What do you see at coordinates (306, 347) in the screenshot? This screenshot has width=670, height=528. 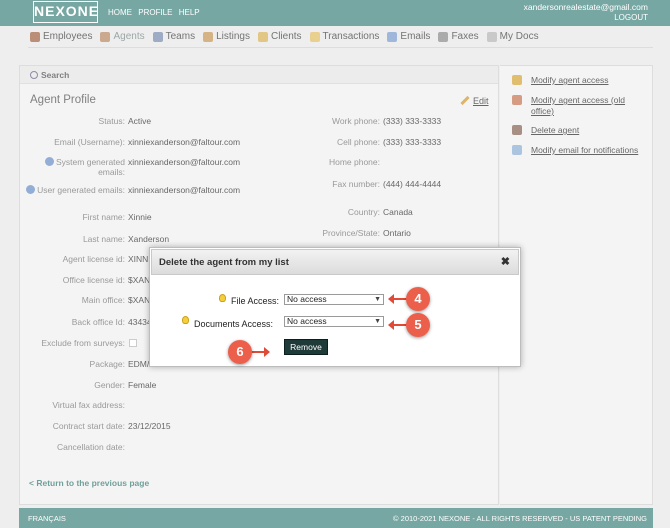 I see `remove-button: Remove` at bounding box center [306, 347].